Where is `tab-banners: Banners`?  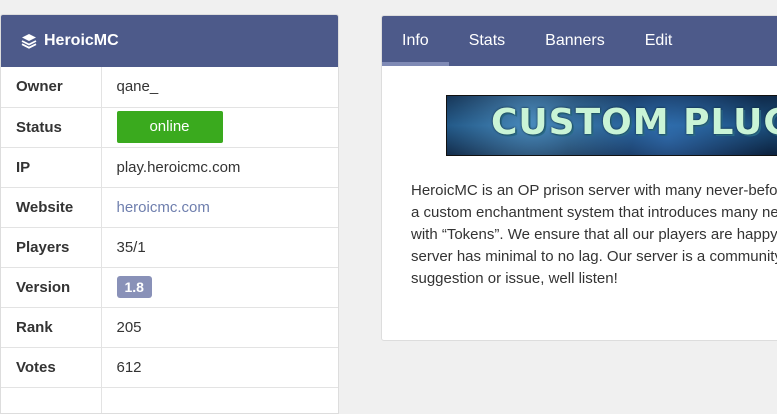
tab-banners: Banners is located at coordinates (575, 41).